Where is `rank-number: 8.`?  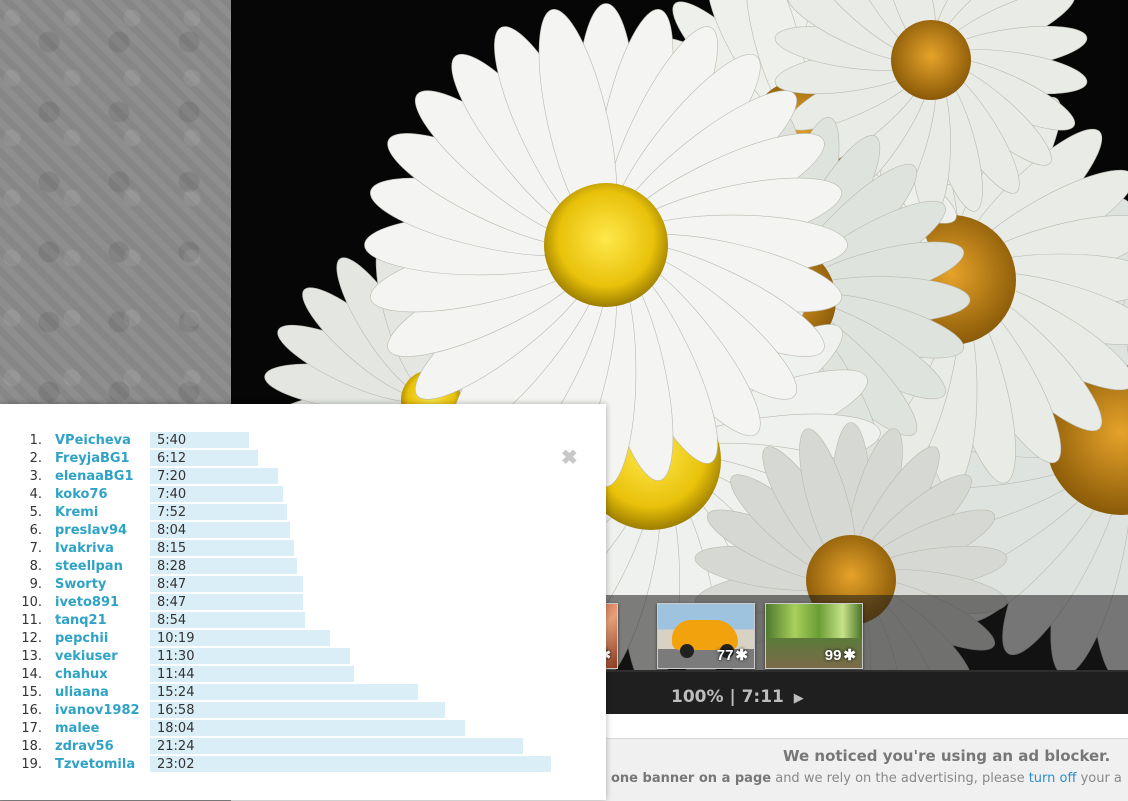
rank-number: 8. is located at coordinates (35, 566).